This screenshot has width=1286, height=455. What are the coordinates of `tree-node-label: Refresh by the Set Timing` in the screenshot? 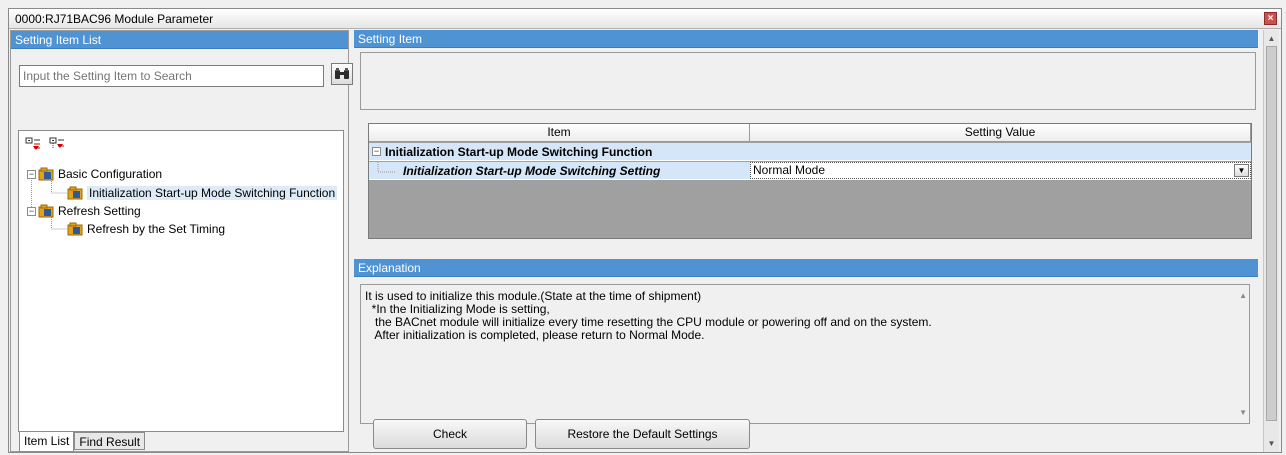 It's located at (156, 229).